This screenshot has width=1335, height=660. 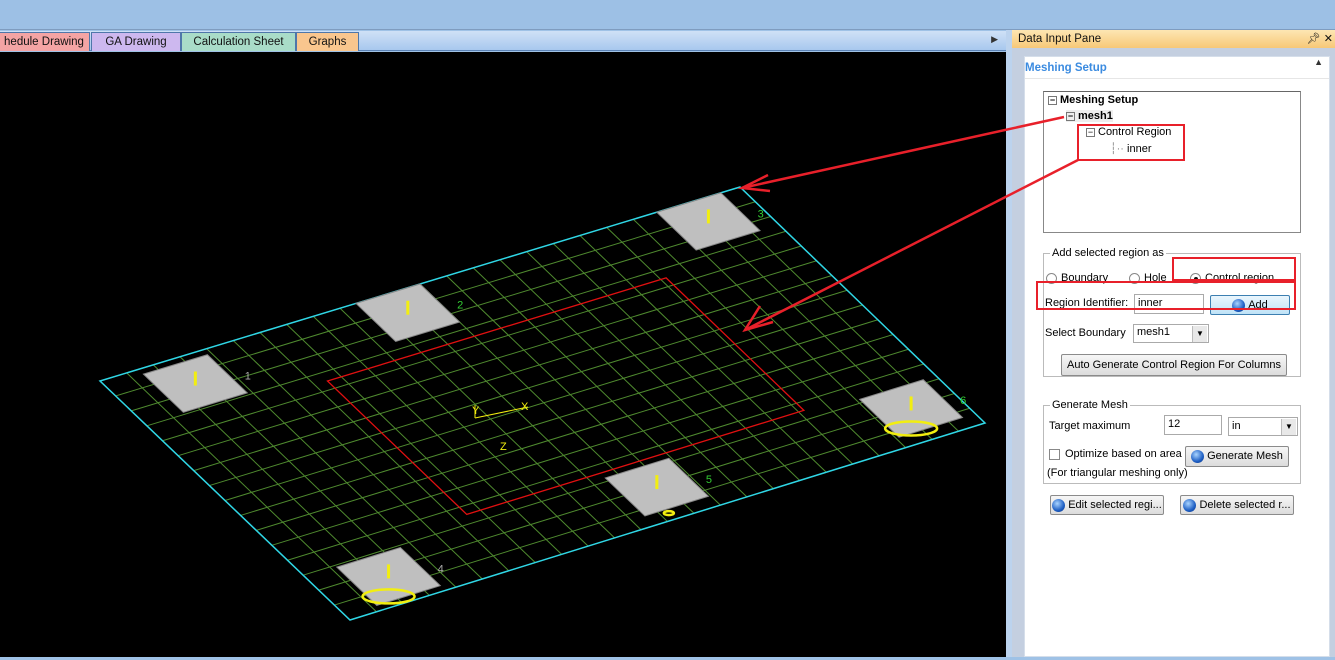 I want to click on tree-node-root: − Meshing Setup, so click(x=1093, y=100).